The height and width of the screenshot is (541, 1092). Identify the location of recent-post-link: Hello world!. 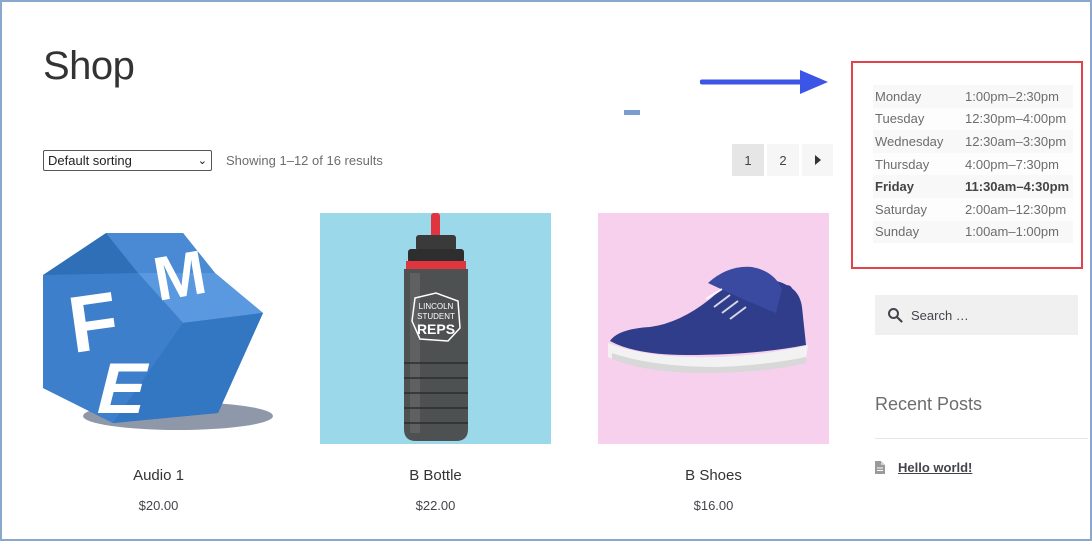
(935, 467).